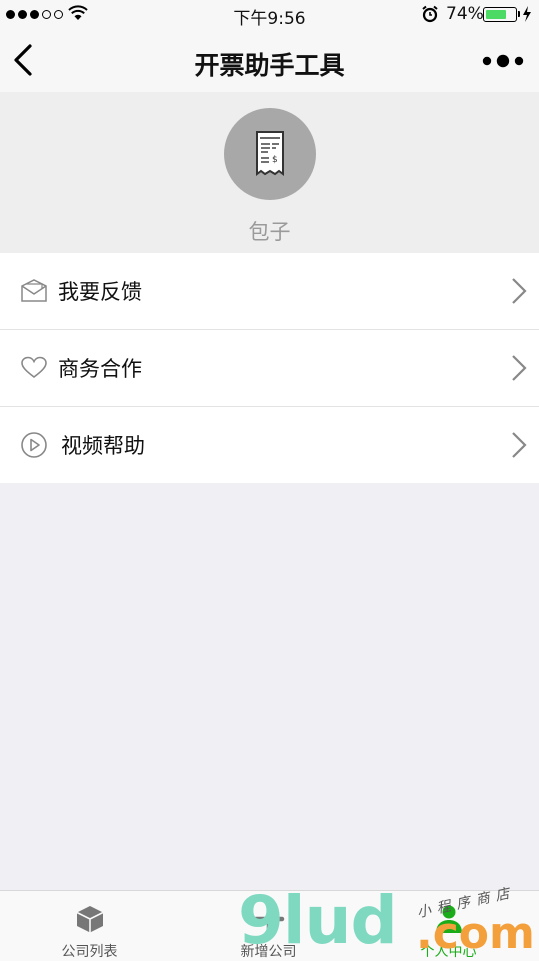 The image size is (539, 961). I want to click on tab-label: 个人中心, so click(448, 952).